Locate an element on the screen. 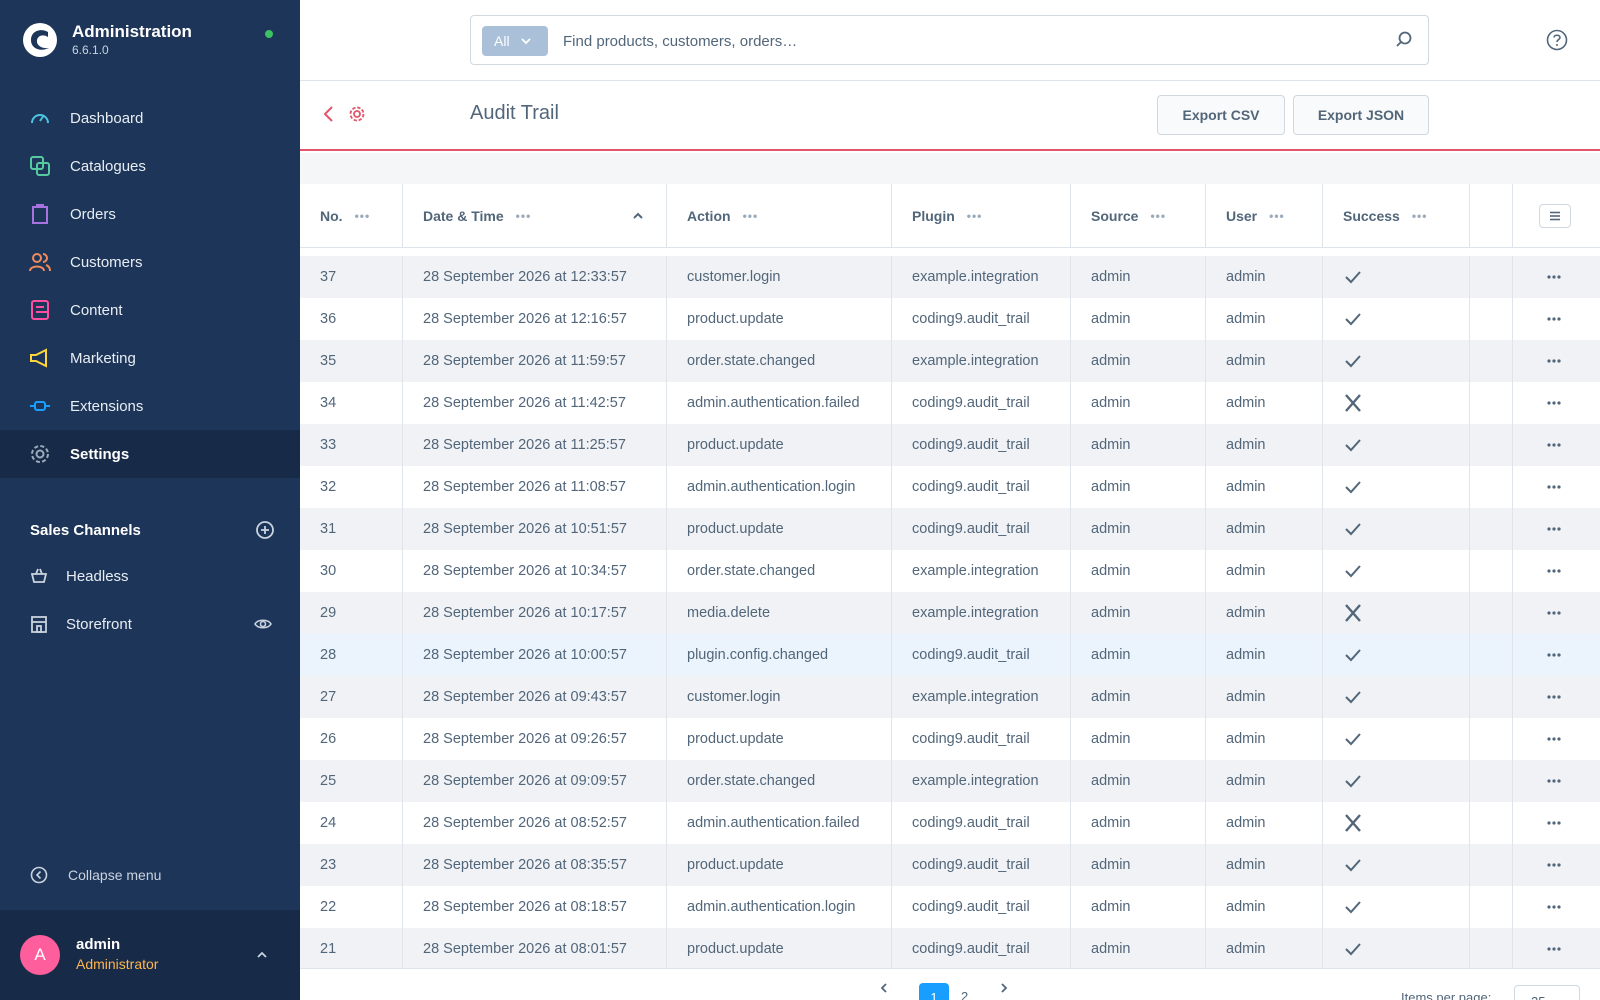 This screenshot has width=1600, height=1000. list-settings-icon is located at coordinates (1555, 216).